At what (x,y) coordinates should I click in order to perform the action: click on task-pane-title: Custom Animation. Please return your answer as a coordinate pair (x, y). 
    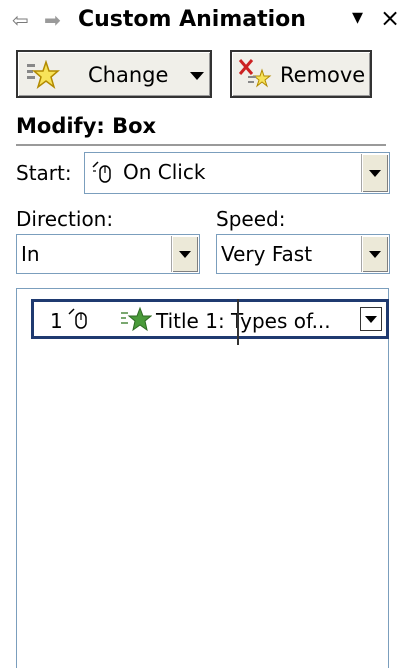
    Looking at the image, I should click on (192, 19).